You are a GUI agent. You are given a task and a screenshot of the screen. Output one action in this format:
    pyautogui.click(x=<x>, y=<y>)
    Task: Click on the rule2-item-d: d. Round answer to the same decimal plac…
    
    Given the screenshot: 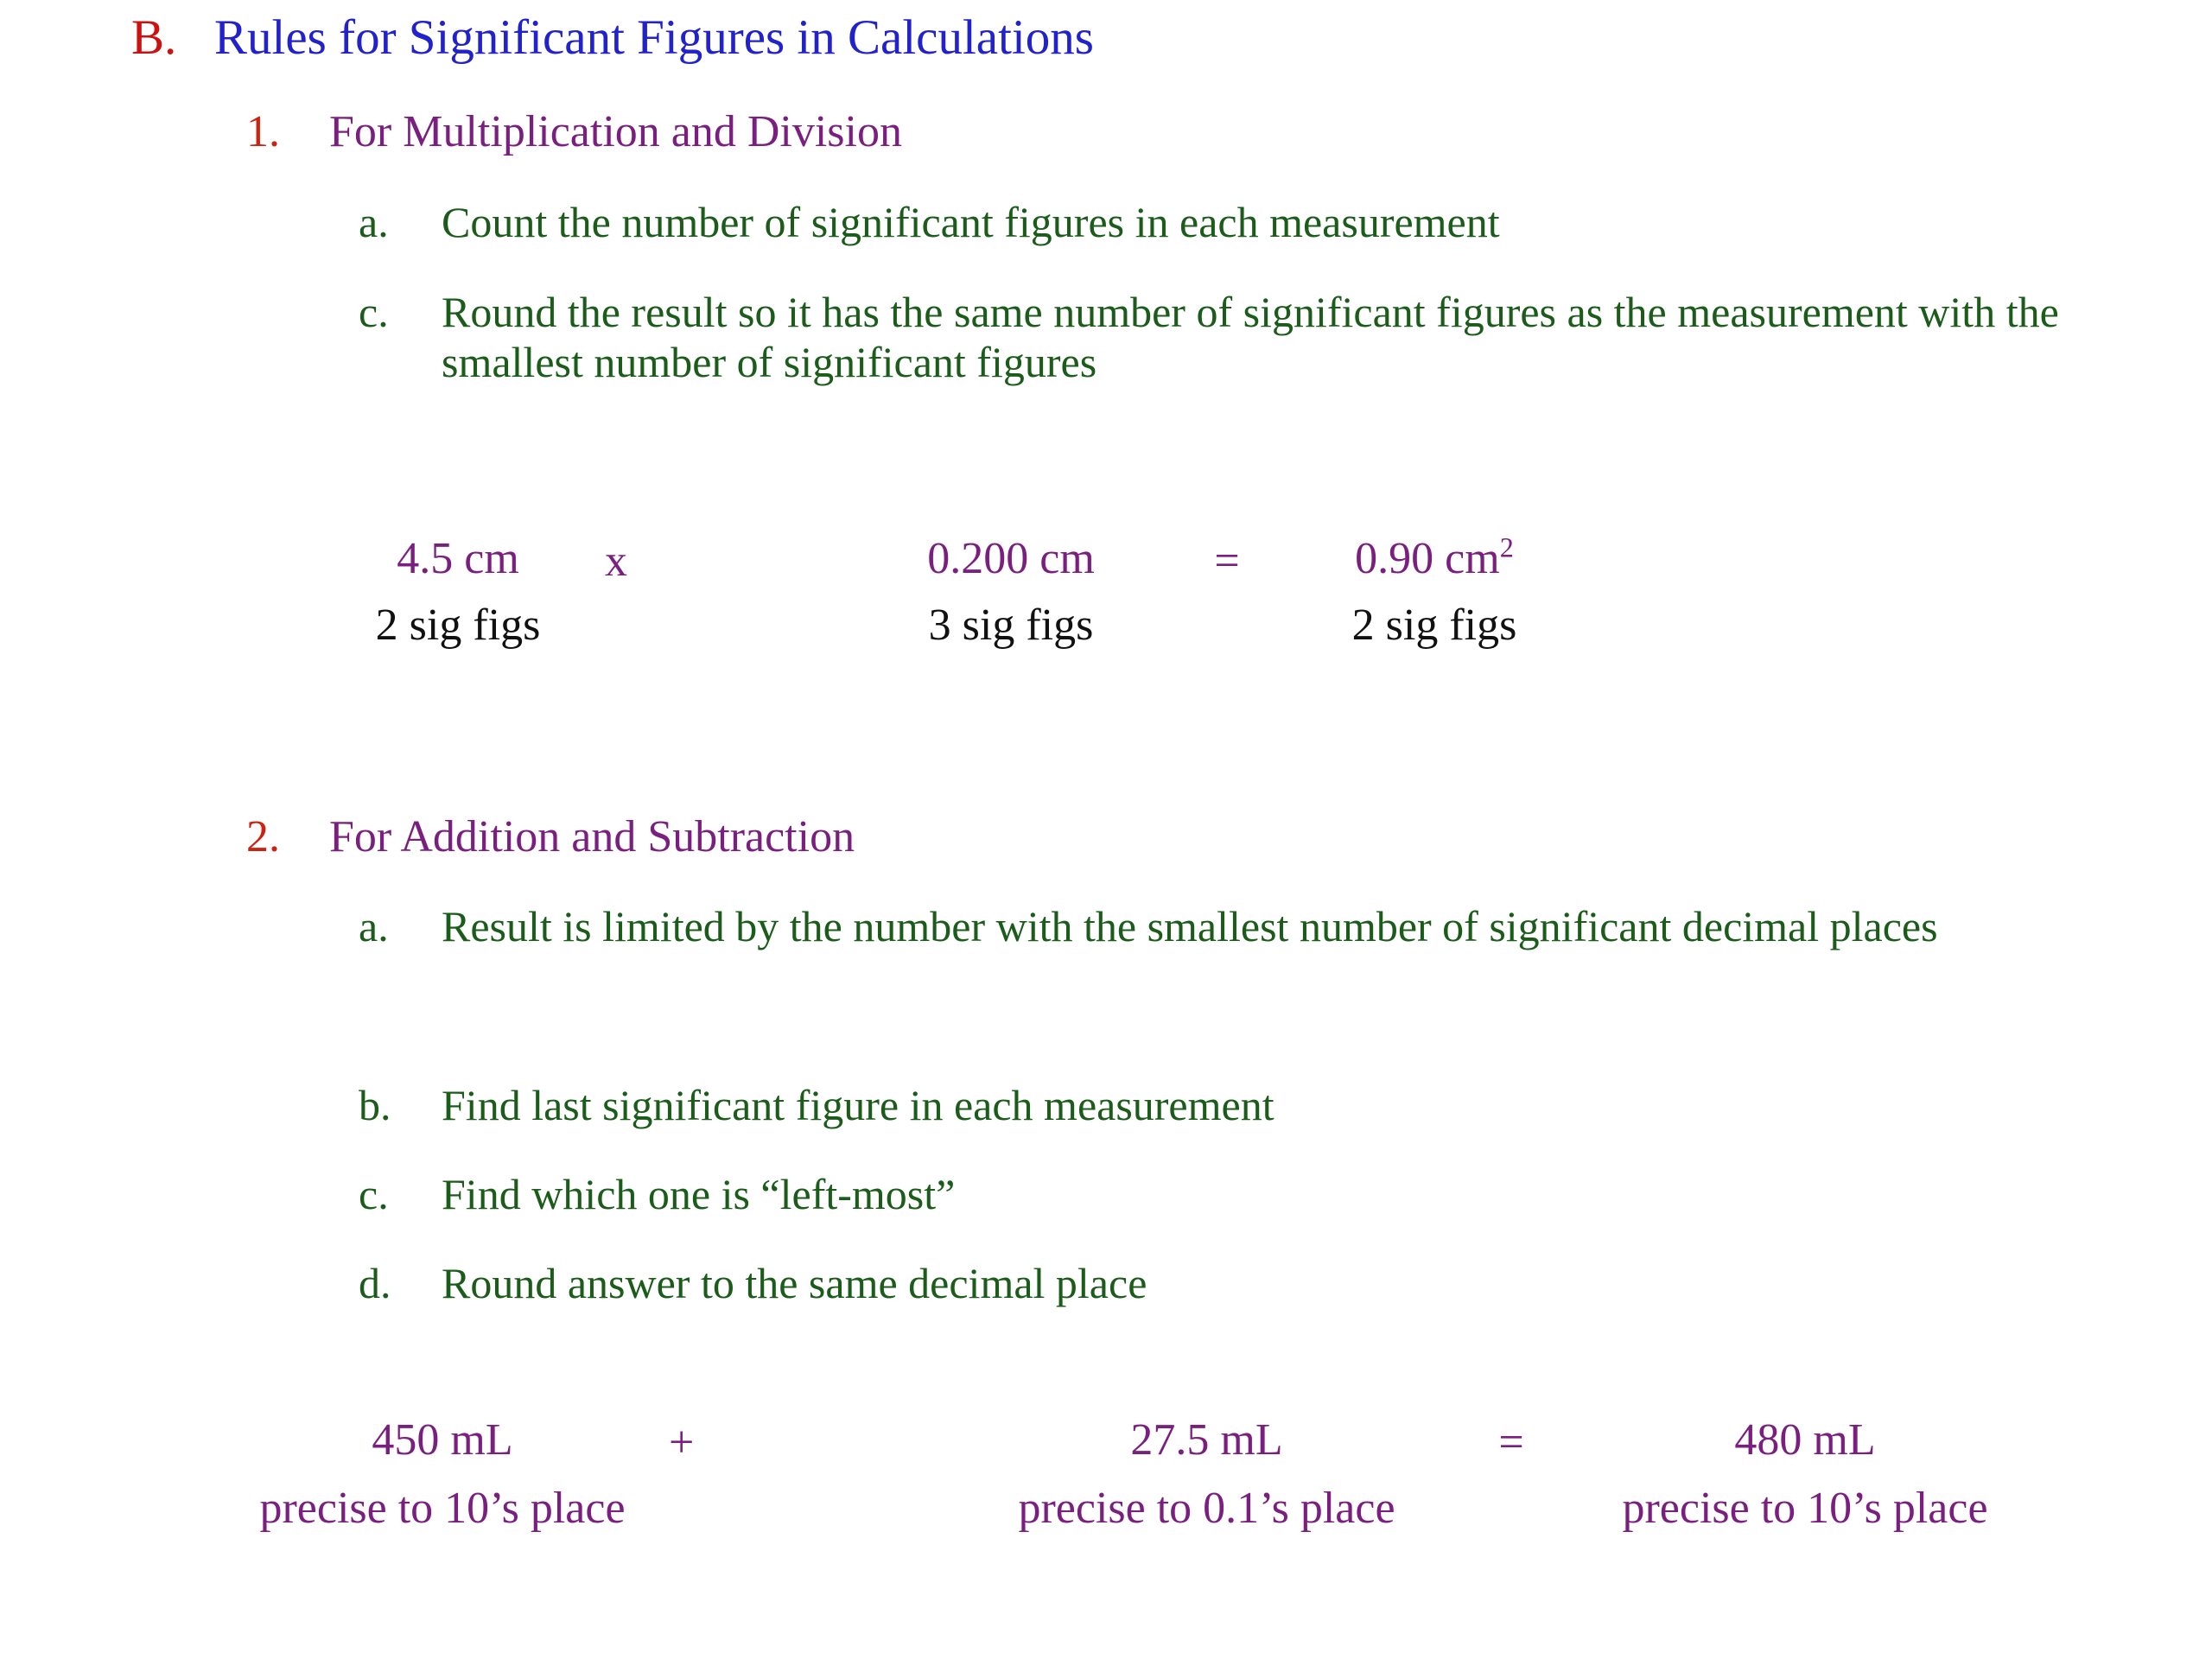 What is the action you would take?
    pyautogui.click(x=1253, y=1283)
    